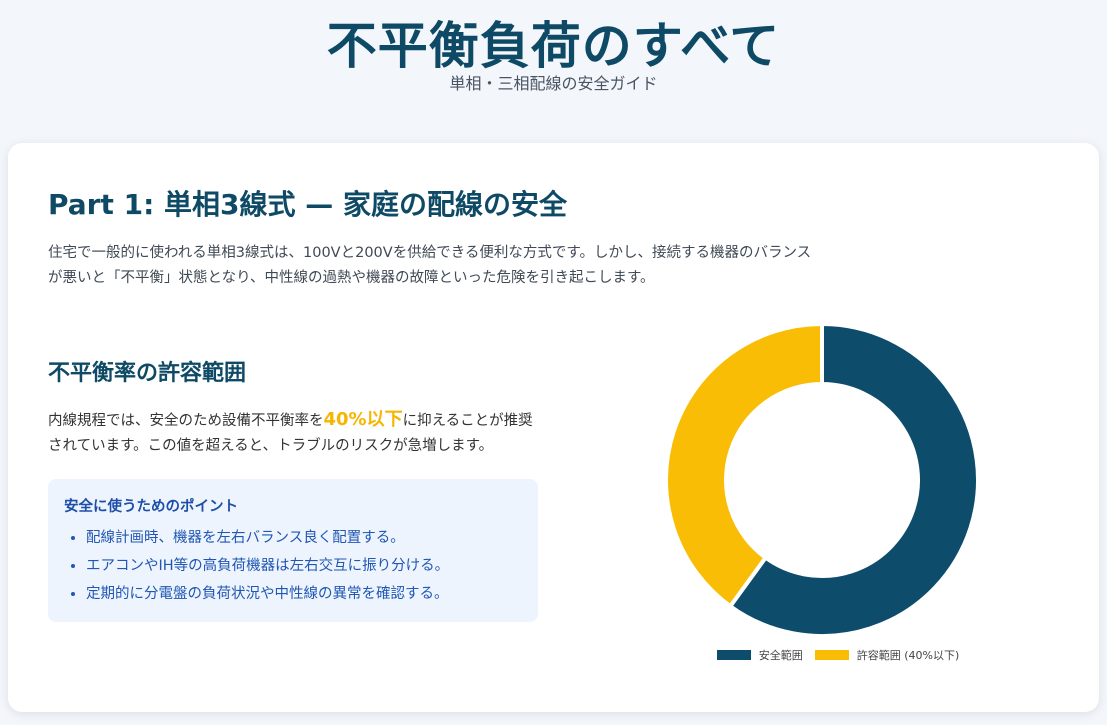 The width and height of the screenshot is (1107, 725). Describe the element at coordinates (831, 655) in the screenshot. I see `legend-swatch-allowed` at that location.